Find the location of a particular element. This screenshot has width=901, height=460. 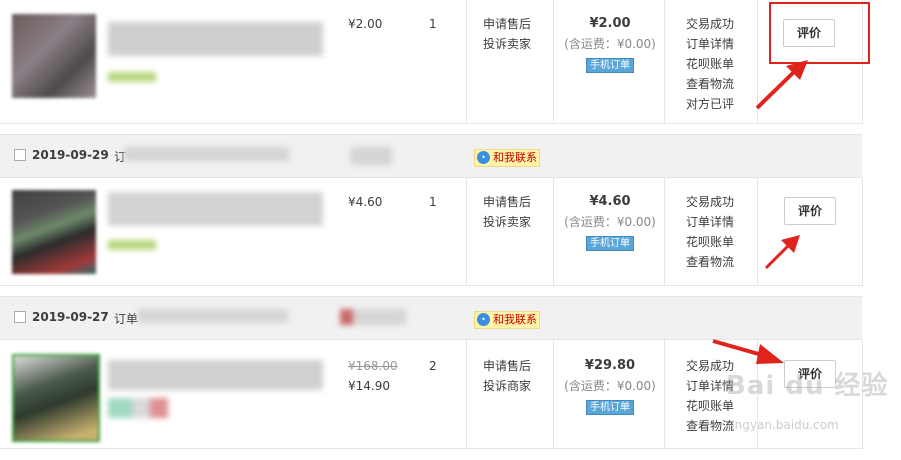

unit-price: ¥4.60 is located at coordinates (365, 202).